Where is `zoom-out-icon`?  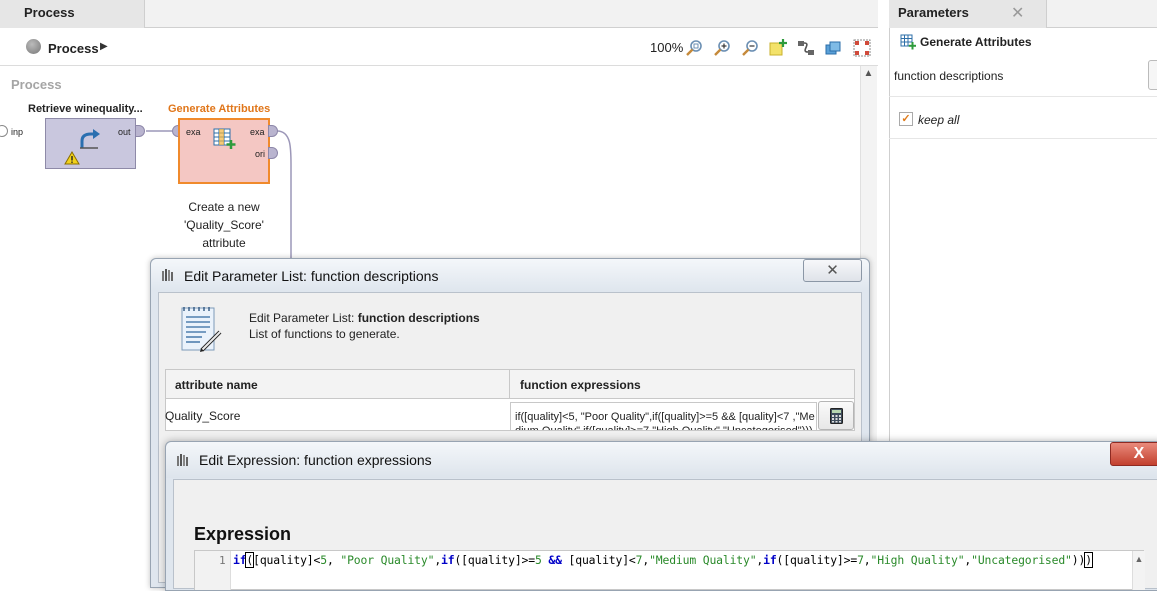 zoom-out-icon is located at coordinates (750, 48).